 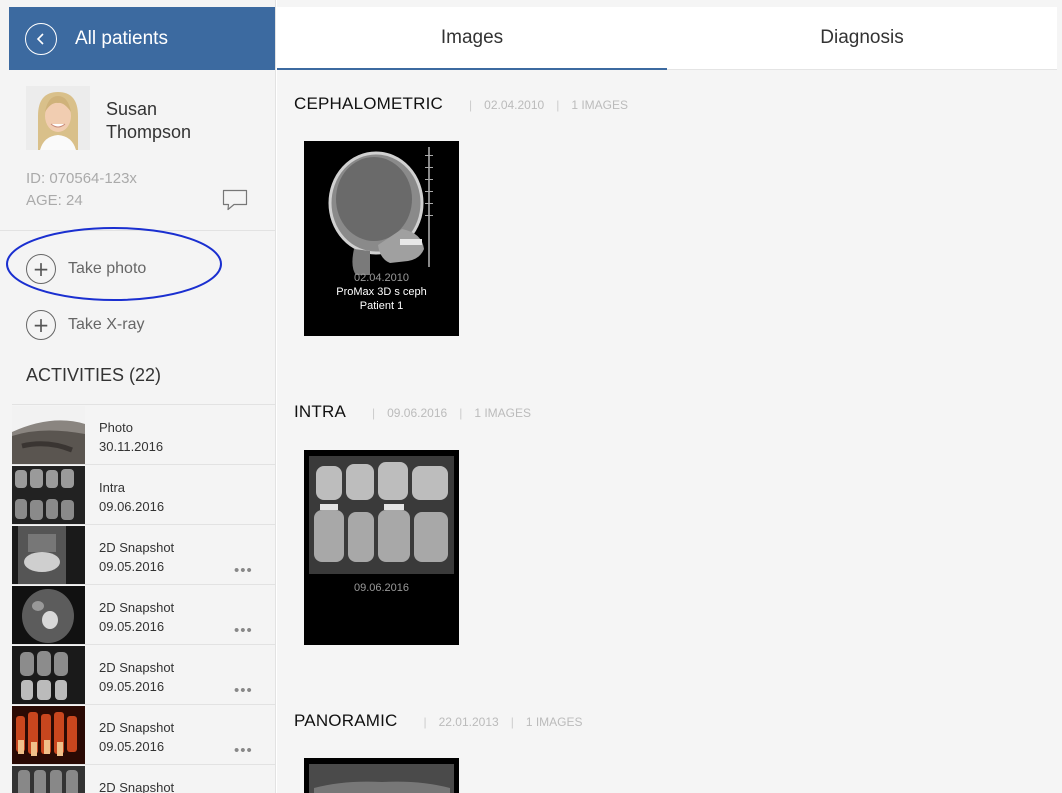 I want to click on back-to-patients: All patients, so click(x=142, y=38).